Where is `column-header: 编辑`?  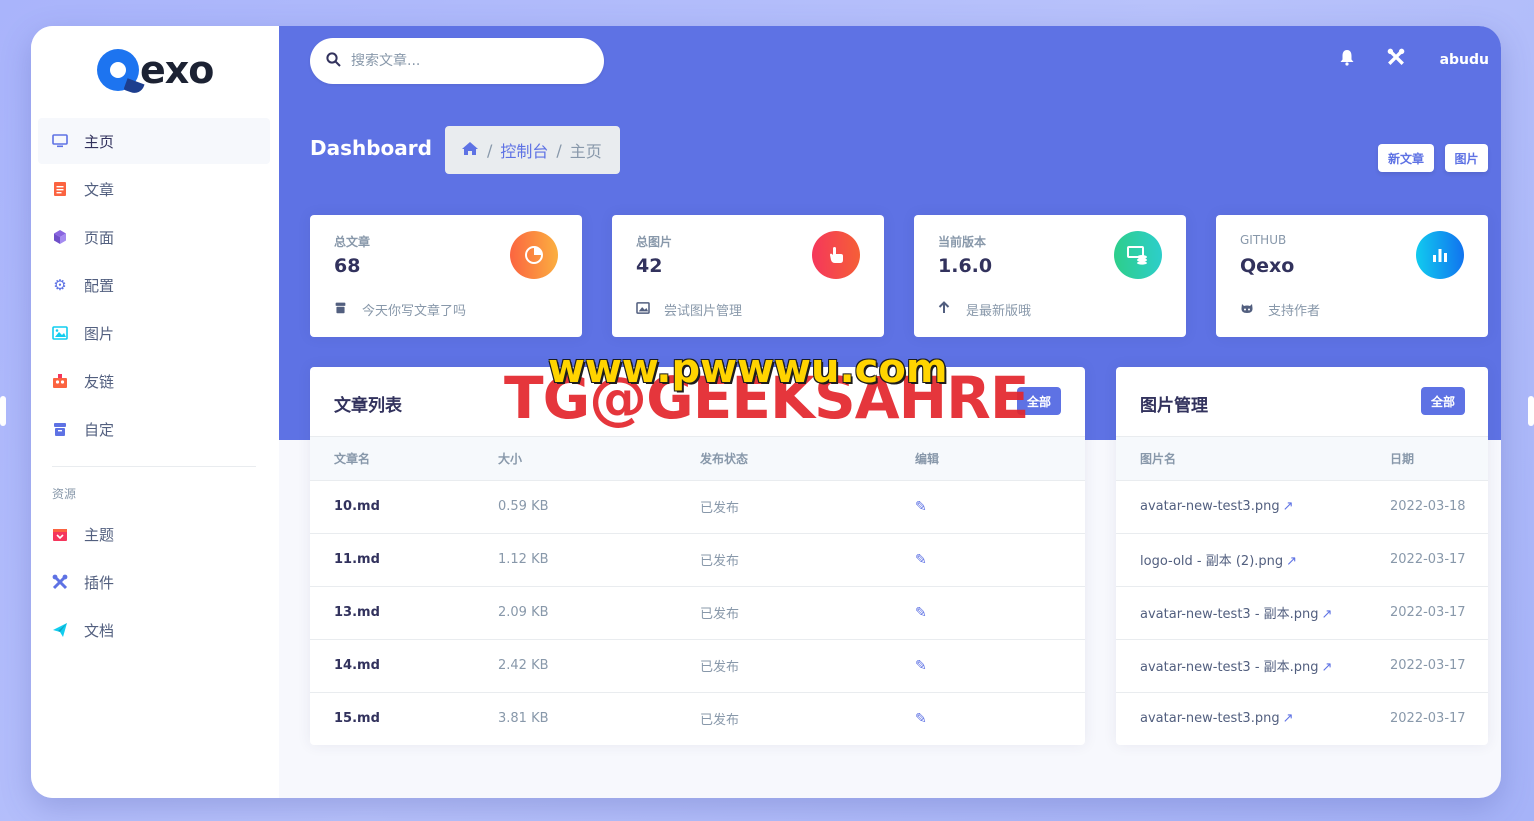
column-header: 编辑 is located at coordinates (1000, 459).